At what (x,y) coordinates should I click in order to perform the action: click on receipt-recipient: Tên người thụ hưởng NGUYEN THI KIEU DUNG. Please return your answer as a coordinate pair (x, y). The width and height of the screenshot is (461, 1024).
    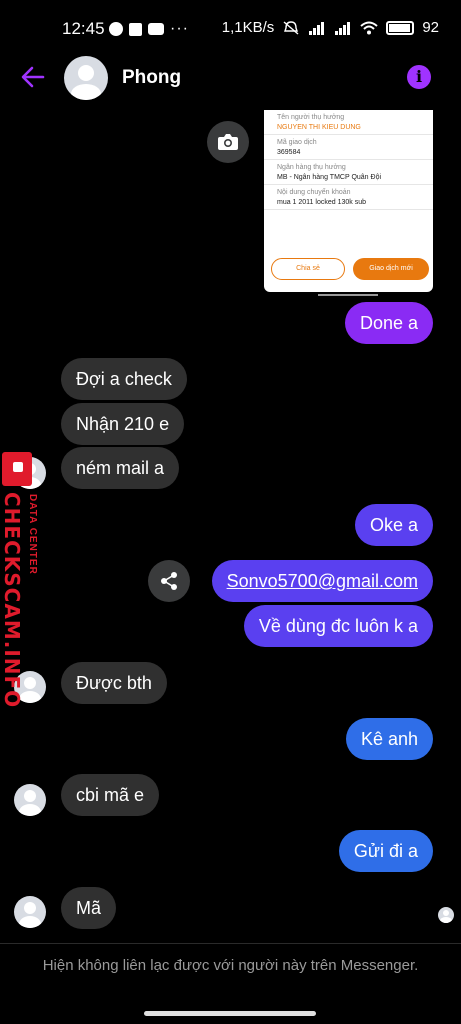
    Looking at the image, I should click on (348, 122).